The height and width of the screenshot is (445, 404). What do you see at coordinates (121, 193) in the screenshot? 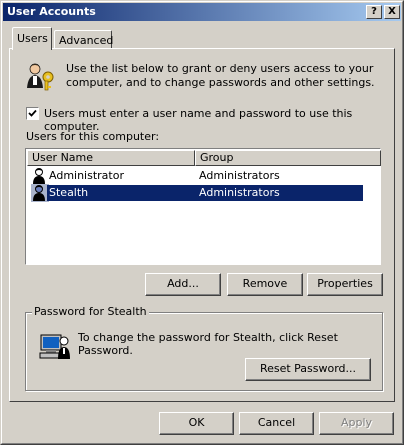
I see `user-name-cell: Stealth` at bounding box center [121, 193].